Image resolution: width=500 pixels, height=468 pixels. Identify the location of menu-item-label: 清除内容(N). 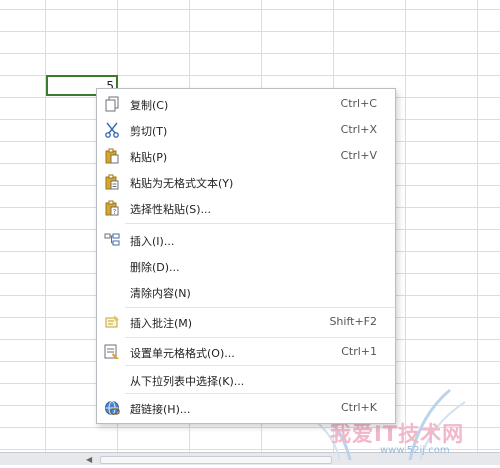
(160, 293).